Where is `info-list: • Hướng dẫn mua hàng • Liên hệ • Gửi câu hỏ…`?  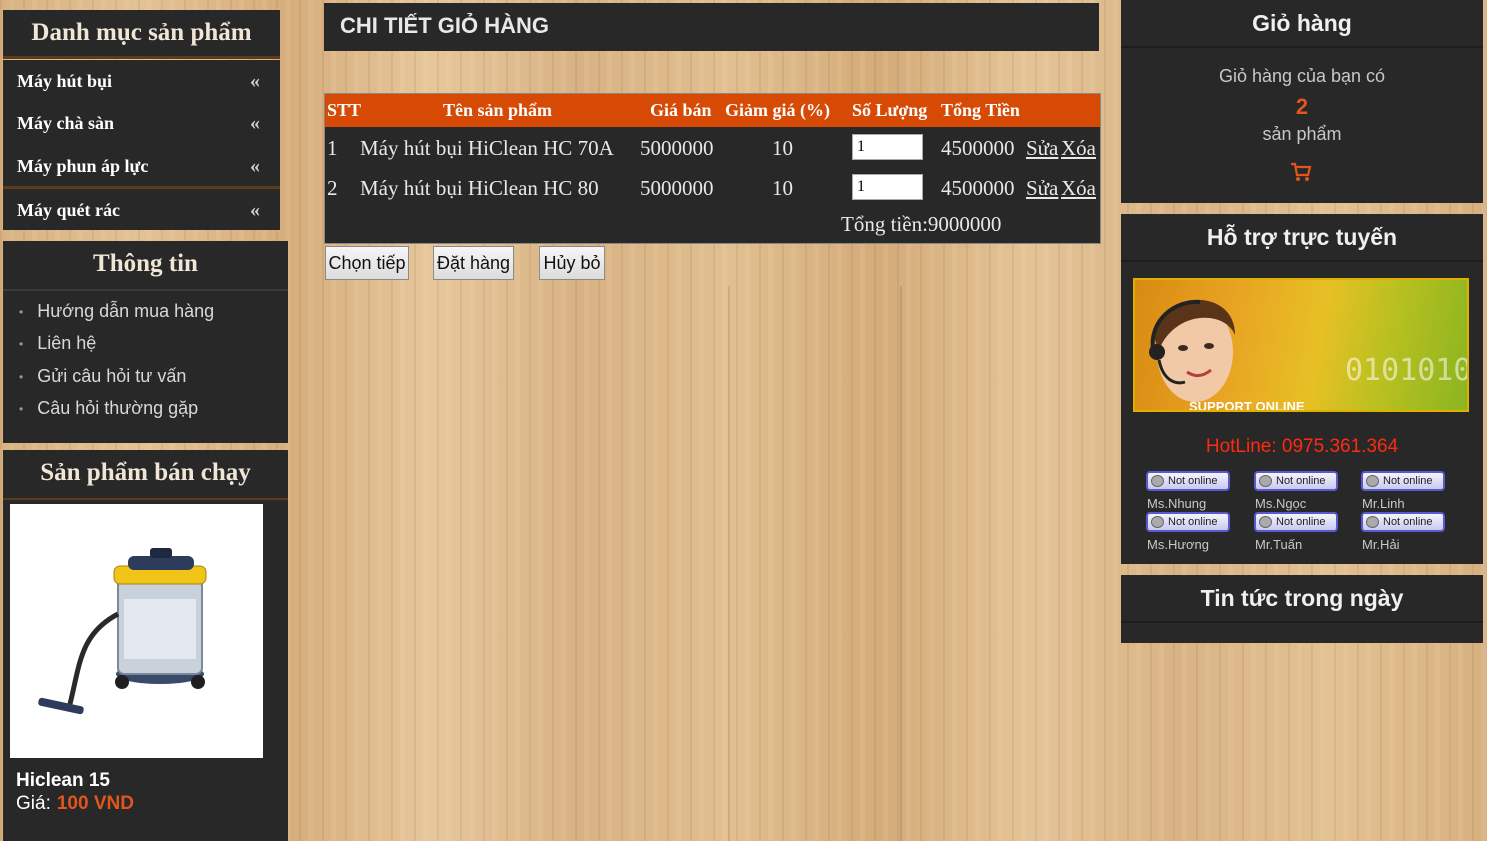
info-list: • Hướng dẫn mua hàng • Liên hệ • Gửi câu hỏ… is located at coordinates (145, 367).